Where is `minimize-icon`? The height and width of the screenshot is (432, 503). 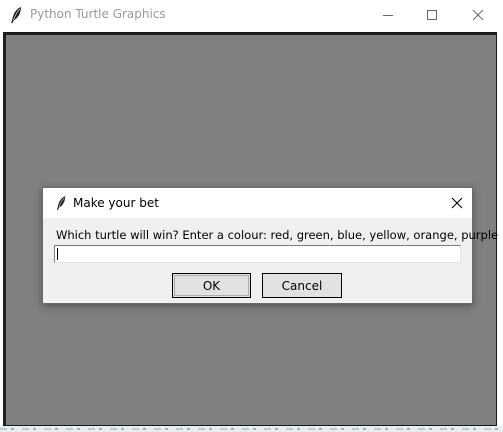
minimize-icon is located at coordinates (388, 15).